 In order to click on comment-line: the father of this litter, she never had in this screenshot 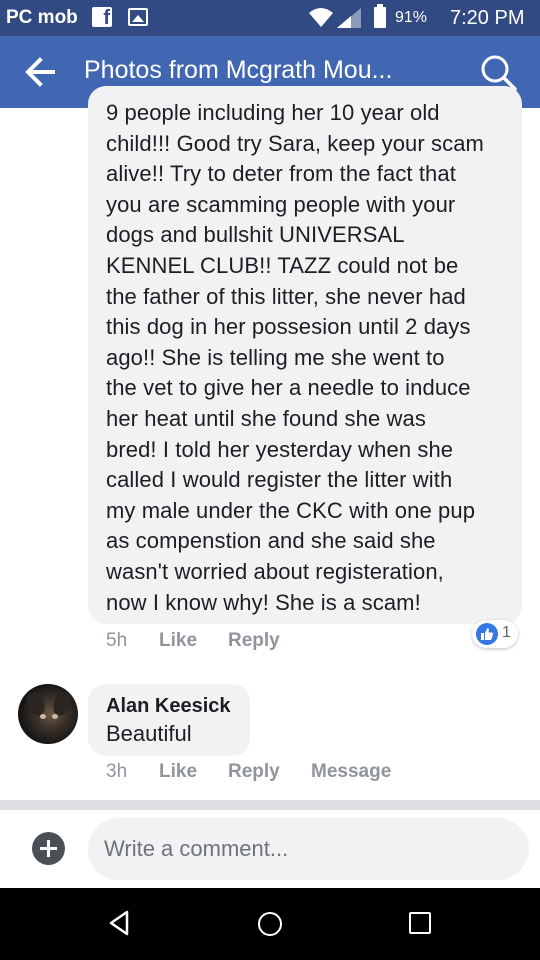, I will do `click(286, 296)`.